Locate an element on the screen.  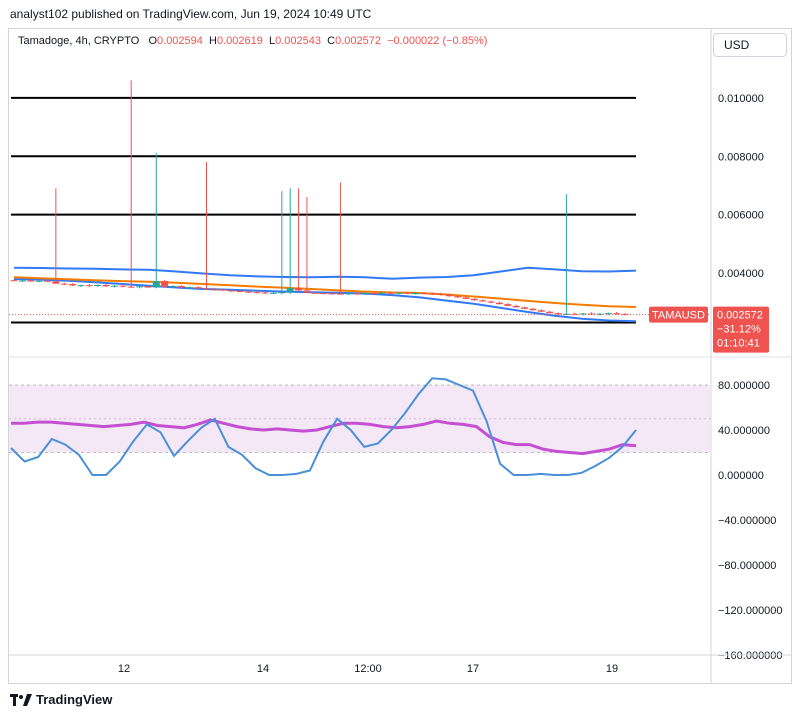
indicator-bands is located at coordinates (325, 294).